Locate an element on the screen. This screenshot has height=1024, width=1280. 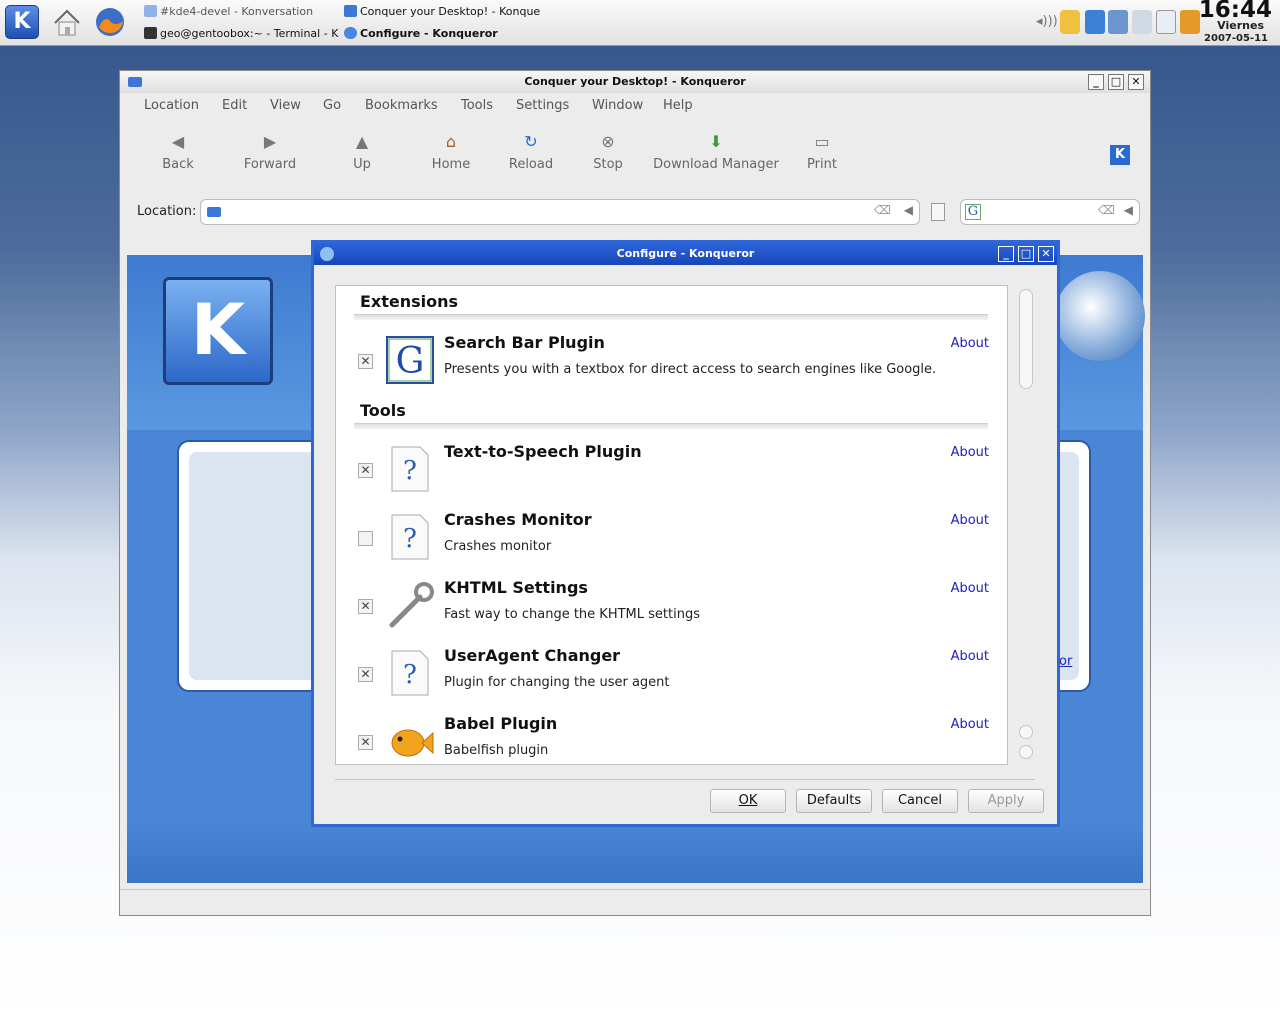
download-icon: ⬇ is located at coordinates (716, 141).